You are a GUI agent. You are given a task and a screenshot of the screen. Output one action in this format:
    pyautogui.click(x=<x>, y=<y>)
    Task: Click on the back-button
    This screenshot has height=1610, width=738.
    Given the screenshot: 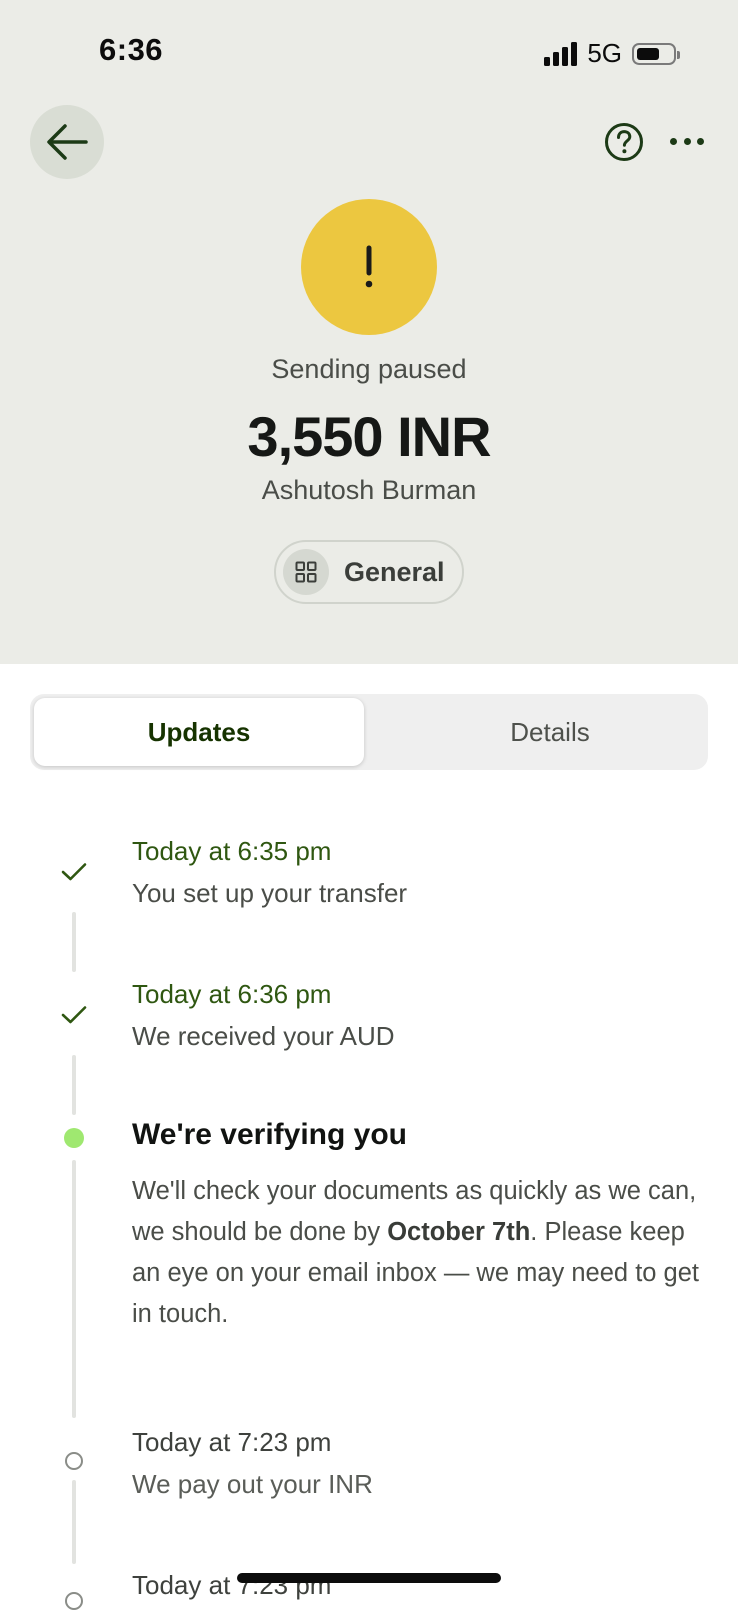 What is the action you would take?
    pyautogui.click(x=67, y=142)
    